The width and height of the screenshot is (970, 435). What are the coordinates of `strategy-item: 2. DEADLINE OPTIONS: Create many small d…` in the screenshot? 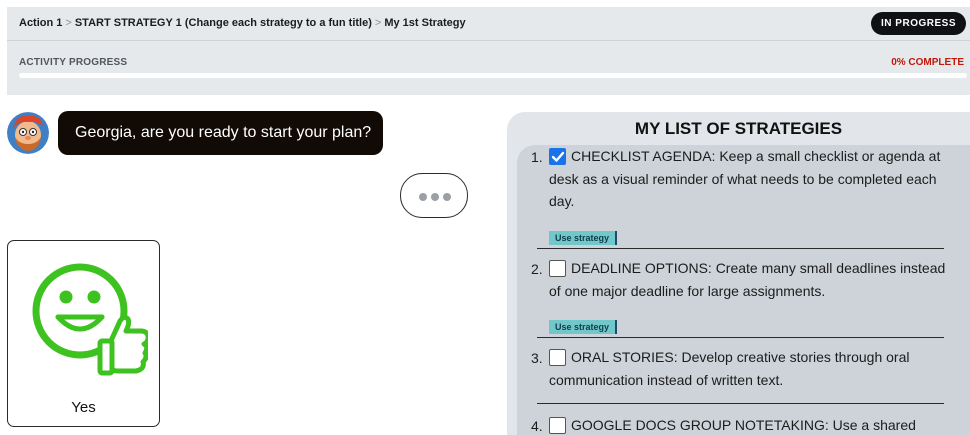 It's located at (738, 297).